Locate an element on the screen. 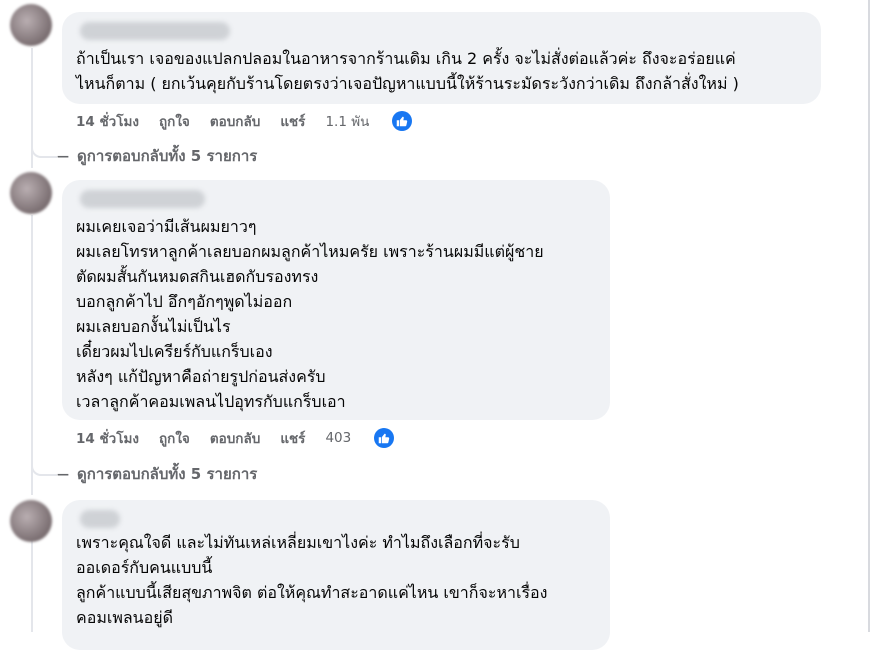 This screenshot has width=870, height=650. reaction-summary: 403 is located at coordinates (369, 438).